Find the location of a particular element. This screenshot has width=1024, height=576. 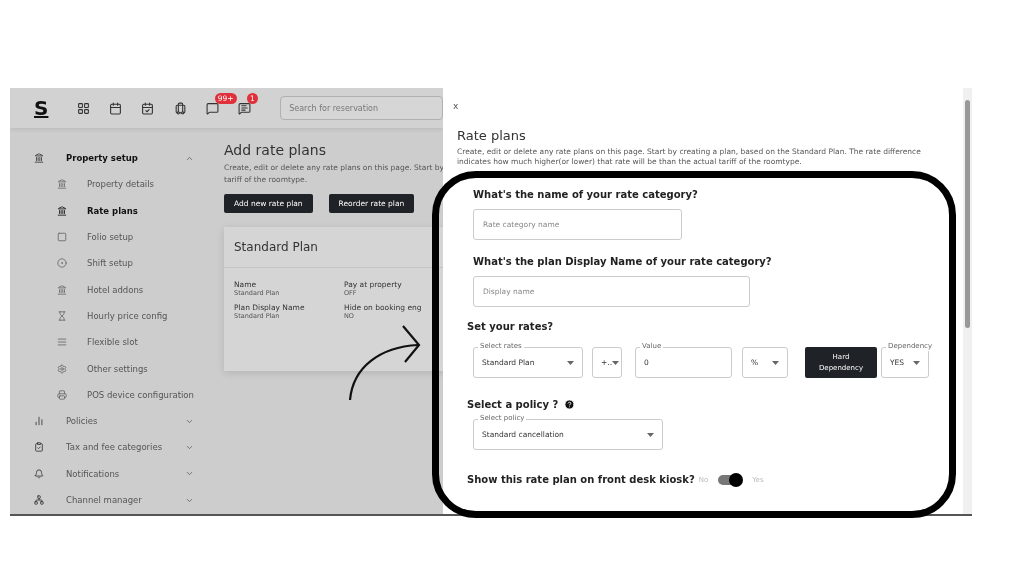

sidebar-item: Flexible slot is located at coordinates (140, 342).